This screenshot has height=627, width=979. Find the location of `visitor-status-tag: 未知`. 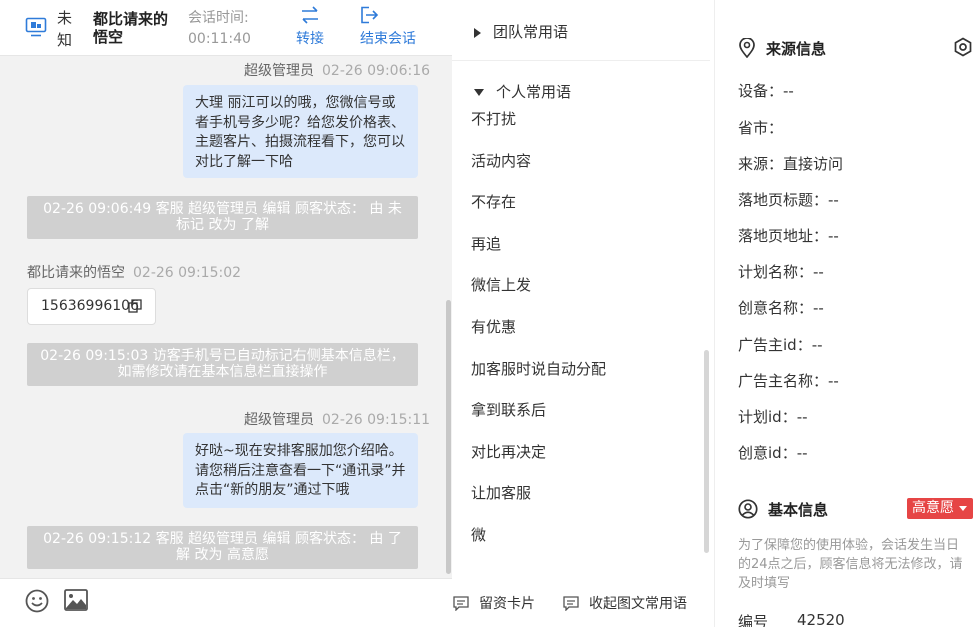

visitor-status-tag: 未知 is located at coordinates (65, 29).